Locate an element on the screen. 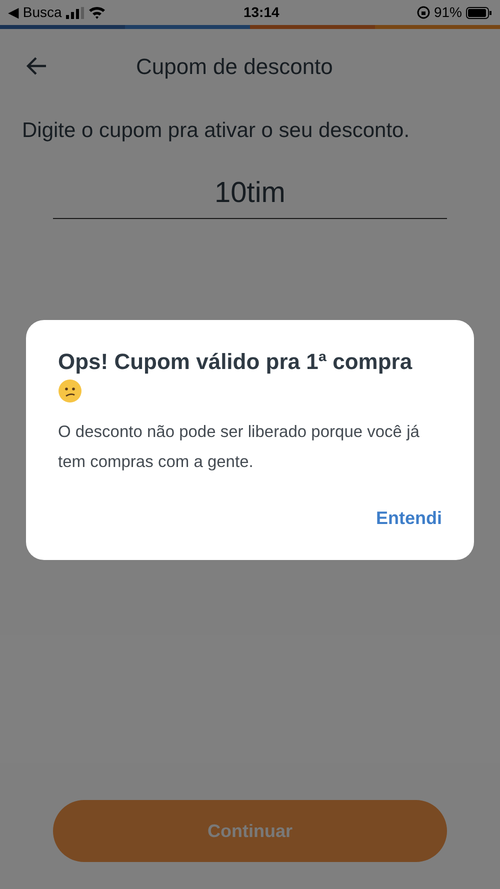 The height and width of the screenshot is (889, 500). clock-time: 13:14 is located at coordinates (261, 12).